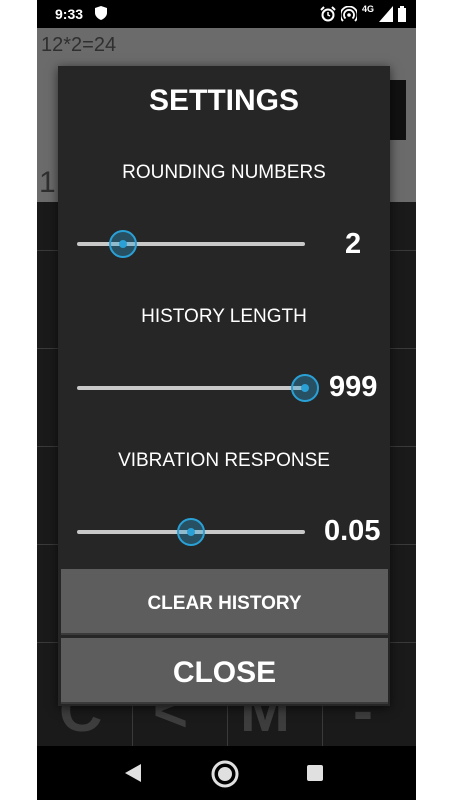 The width and height of the screenshot is (450, 800). What do you see at coordinates (191, 388) in the screenshot?
I see `slider-track` at bounding box center [191, 388].